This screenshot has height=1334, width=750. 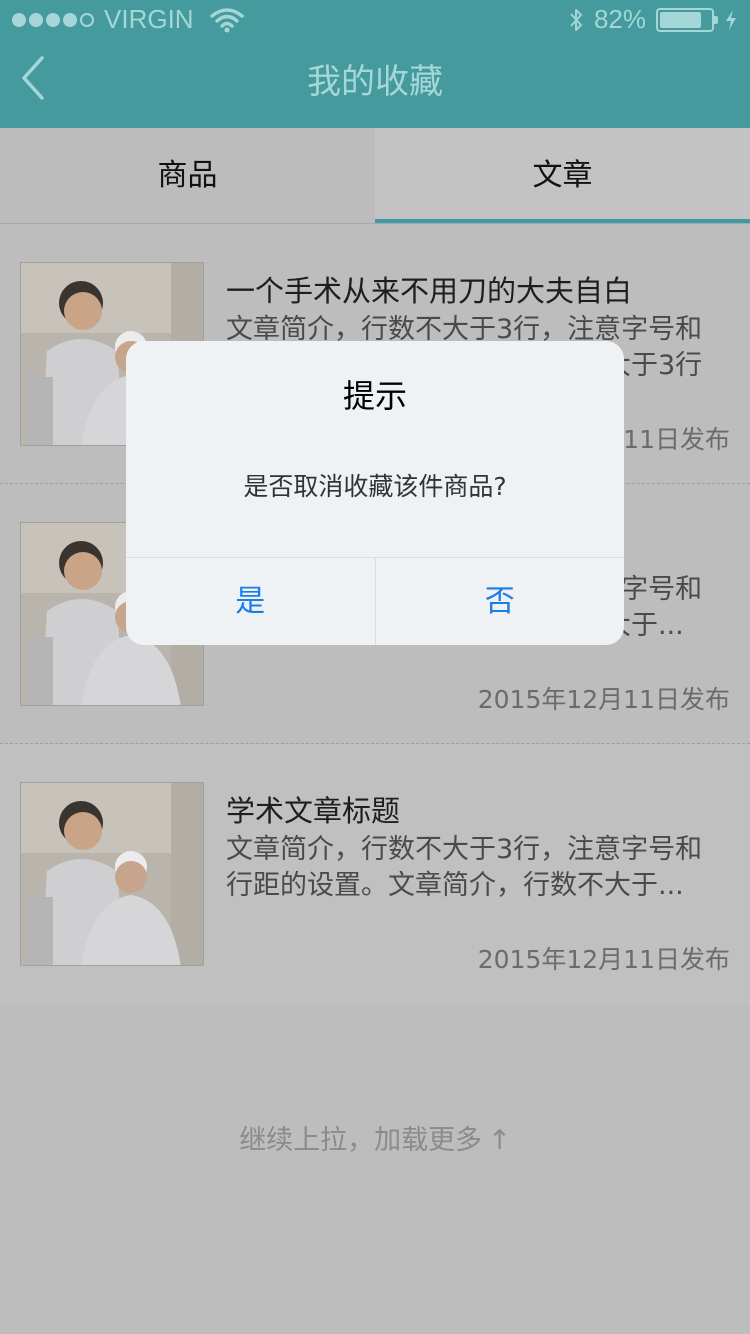 What do you see at coordinates (375, 486) in the screenshot?
I see `dialog-message: 是否取消收藏该件商品?` at bounding box center [375, 486].